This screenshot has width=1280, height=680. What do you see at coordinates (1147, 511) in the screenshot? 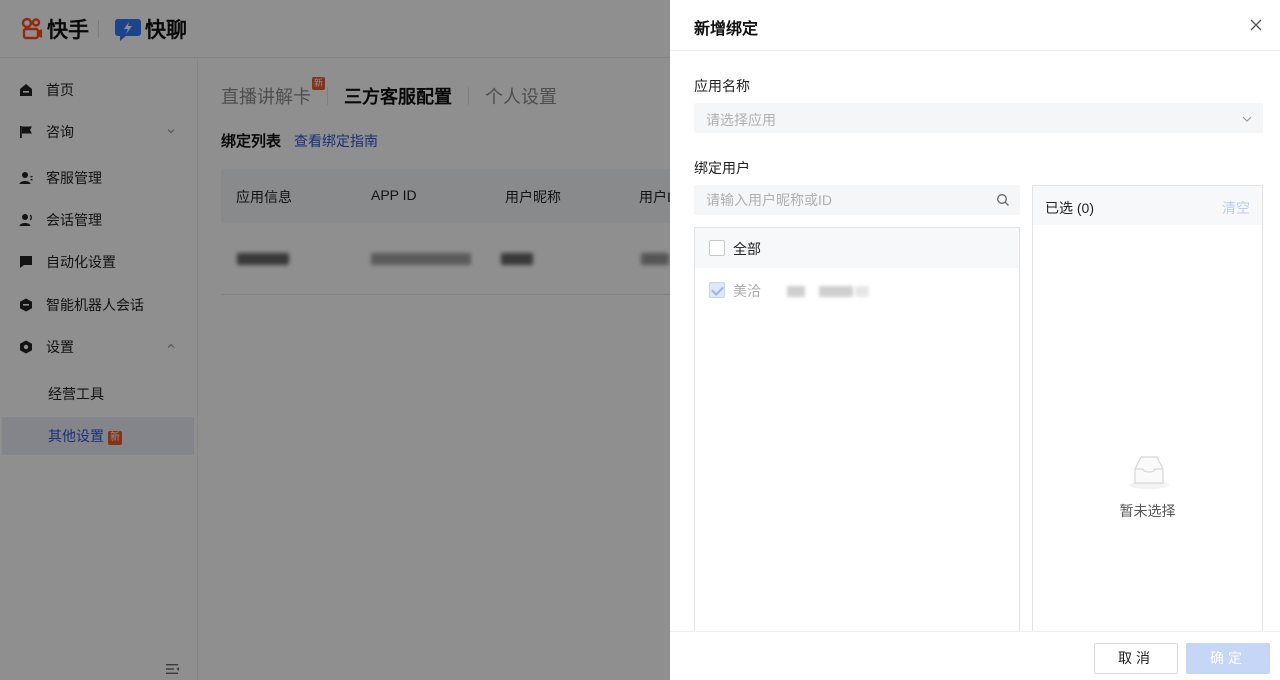
I see `empty-state-text: 暂未选择` at bounding box center [1147, 511].